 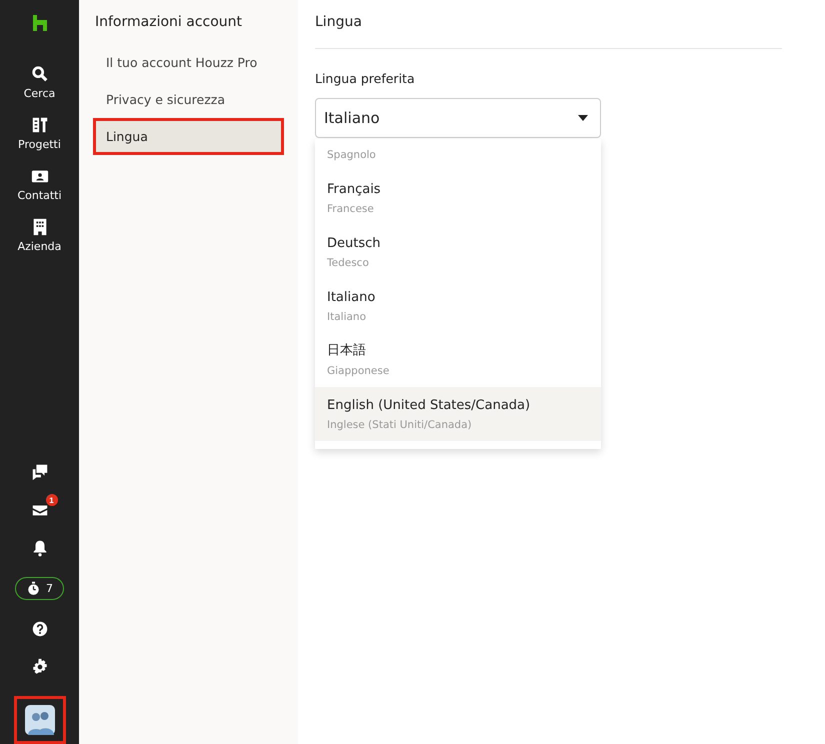 What do you see at coordinates (169, 22) in the screenshot?
I see `sidebar-title: Informazioni account` at bounding box center [169, 22].